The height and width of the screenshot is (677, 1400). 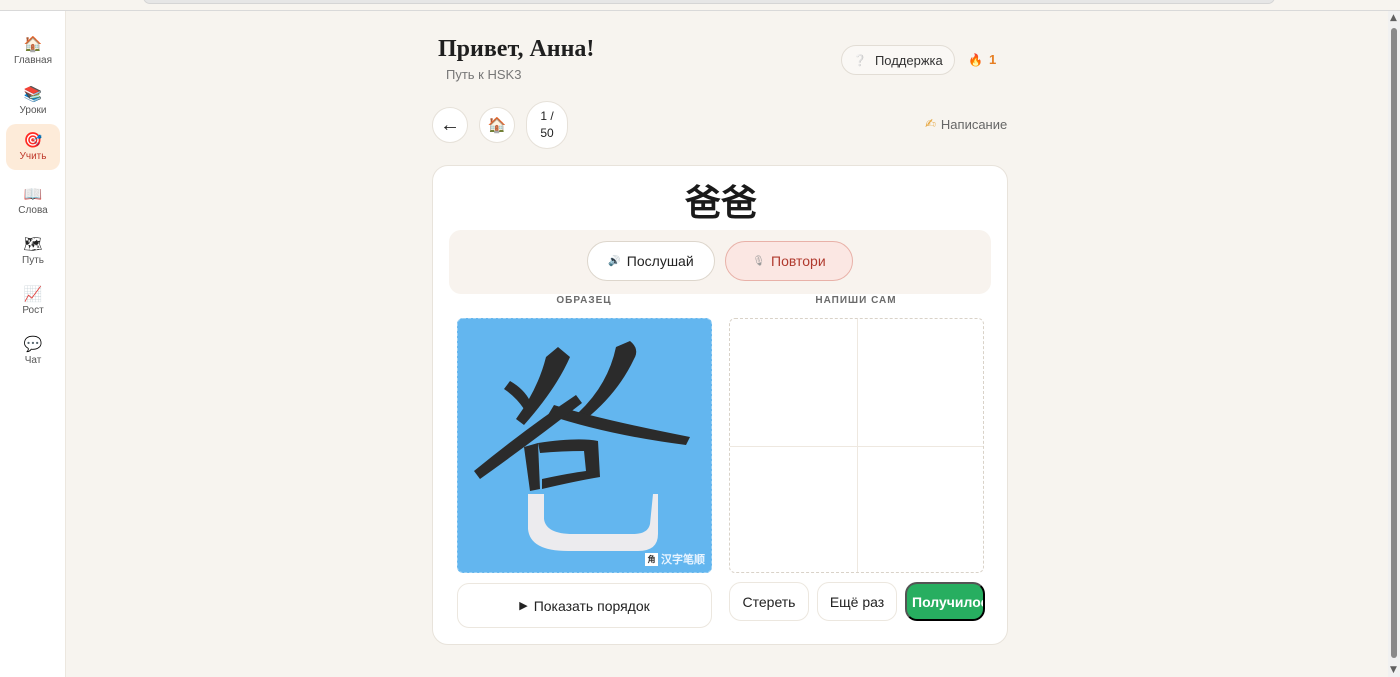 I want to click on arrow-left-icon: ←, so click(x=450, y=124).